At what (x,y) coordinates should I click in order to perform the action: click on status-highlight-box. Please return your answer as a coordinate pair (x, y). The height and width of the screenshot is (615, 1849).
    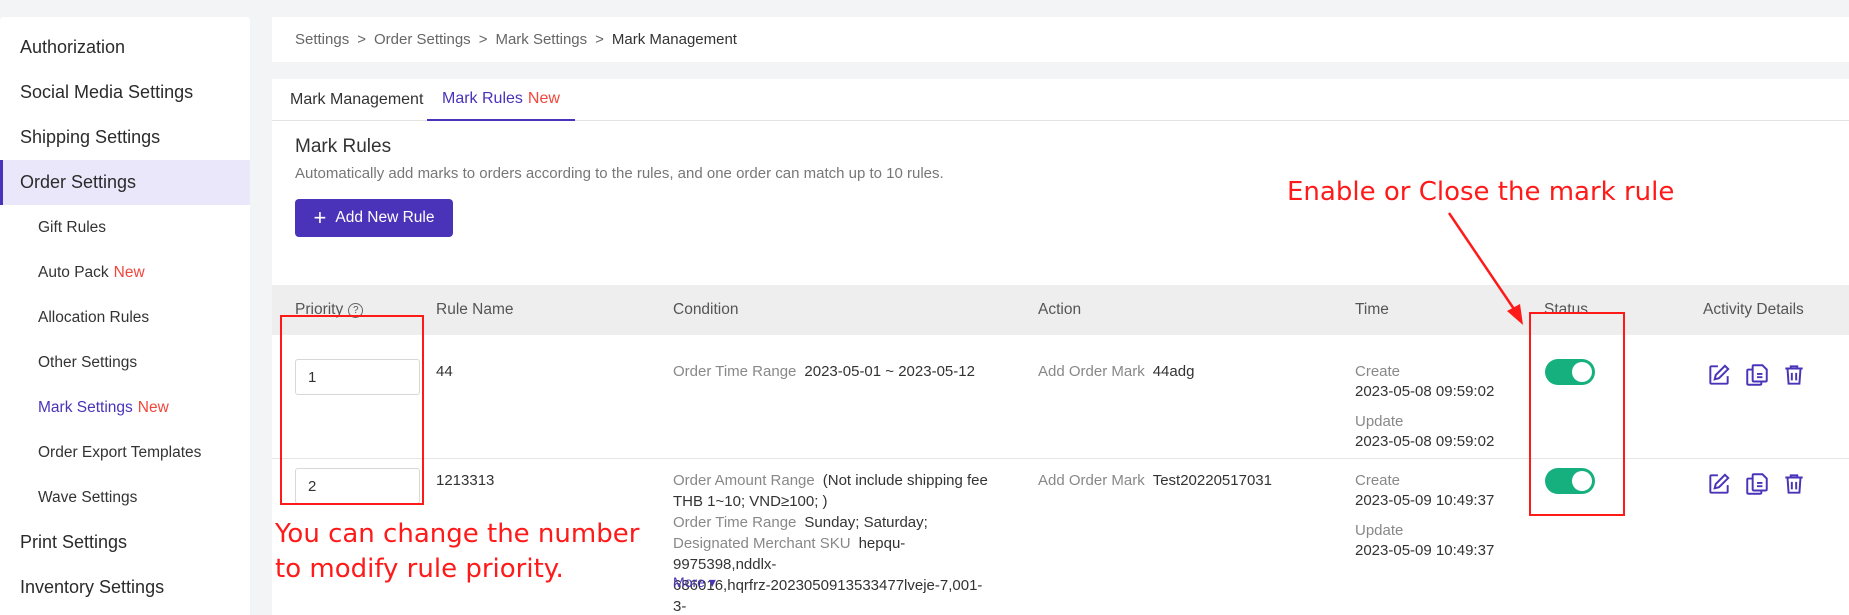
    Looking at the image, I should click on (1577, 414).